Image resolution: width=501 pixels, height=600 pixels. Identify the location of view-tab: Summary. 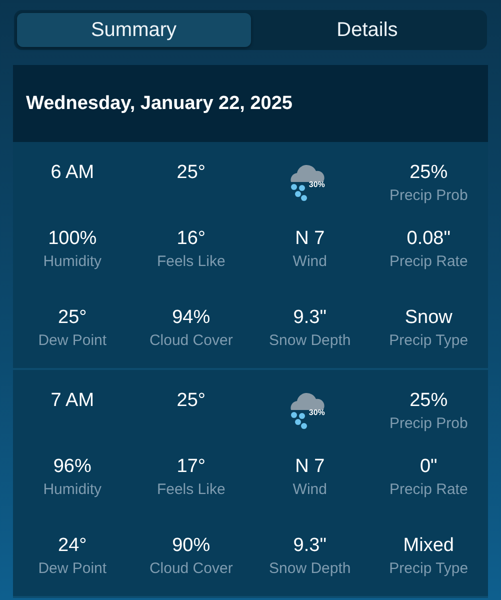
(133, 30).